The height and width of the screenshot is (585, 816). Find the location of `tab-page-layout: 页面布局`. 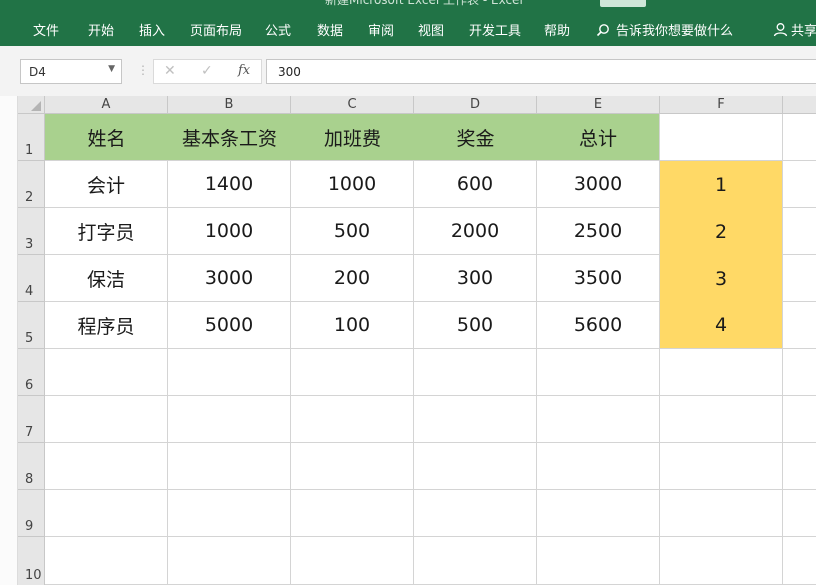

tab-page-layout: 页面布局 is located at coordinates (216, 29).